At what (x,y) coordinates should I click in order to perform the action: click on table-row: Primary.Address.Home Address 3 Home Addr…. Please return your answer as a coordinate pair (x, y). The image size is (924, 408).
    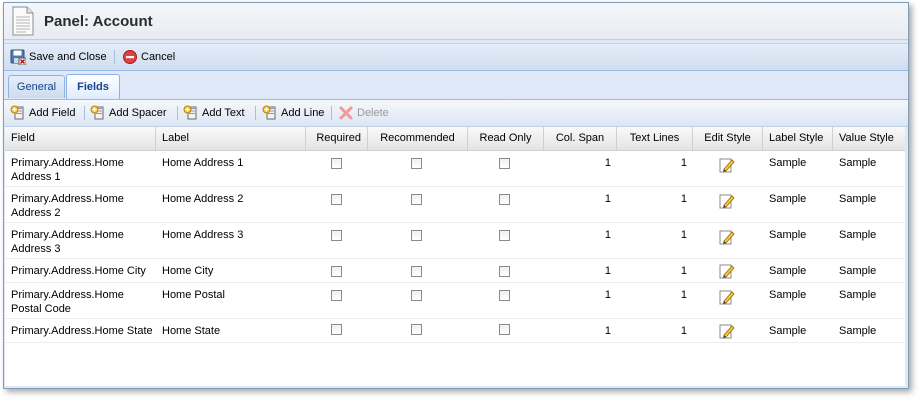
    Looking at the image, I should click on (455, 241).